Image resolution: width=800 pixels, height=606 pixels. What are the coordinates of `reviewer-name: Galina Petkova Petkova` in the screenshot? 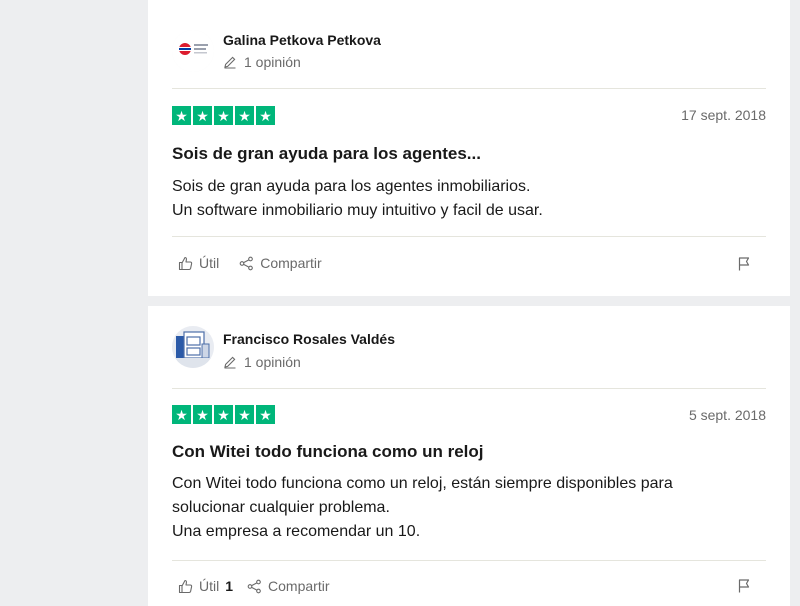 It's located at (302, 40).